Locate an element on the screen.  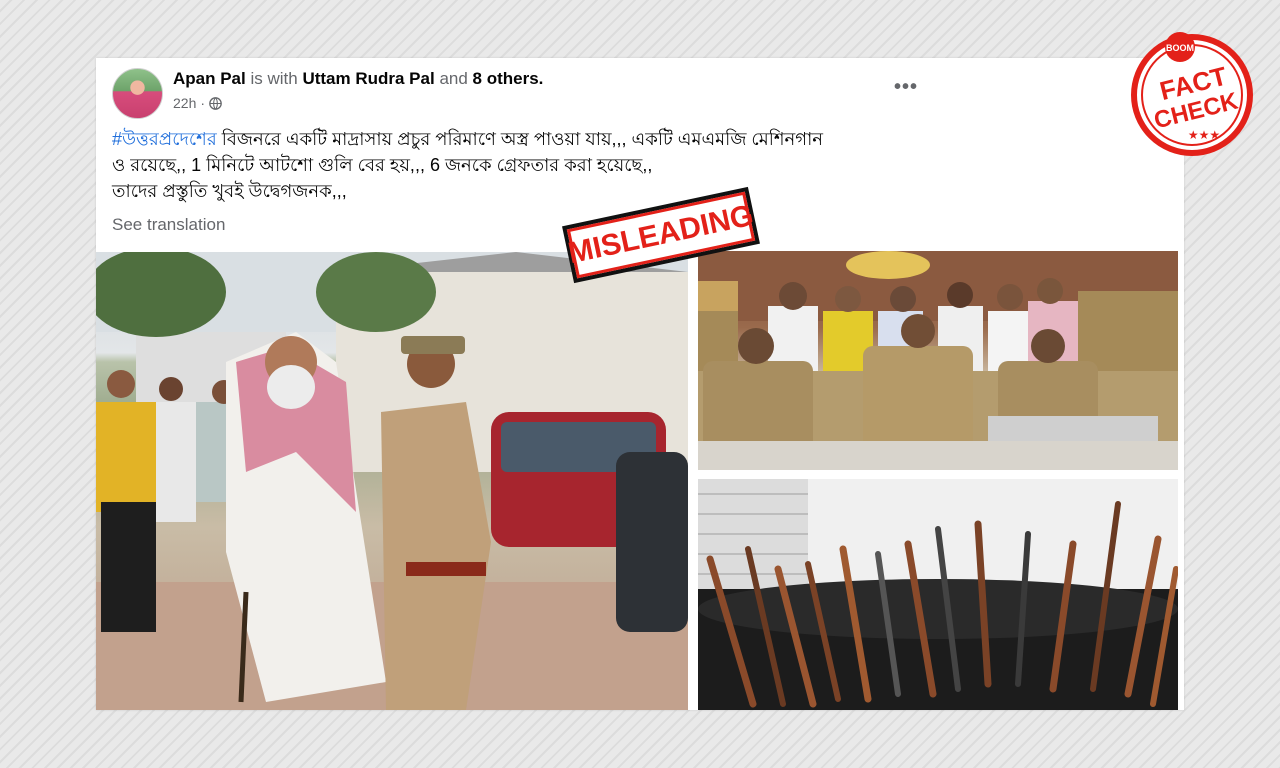
avatar is located at coordinates (137, 93).